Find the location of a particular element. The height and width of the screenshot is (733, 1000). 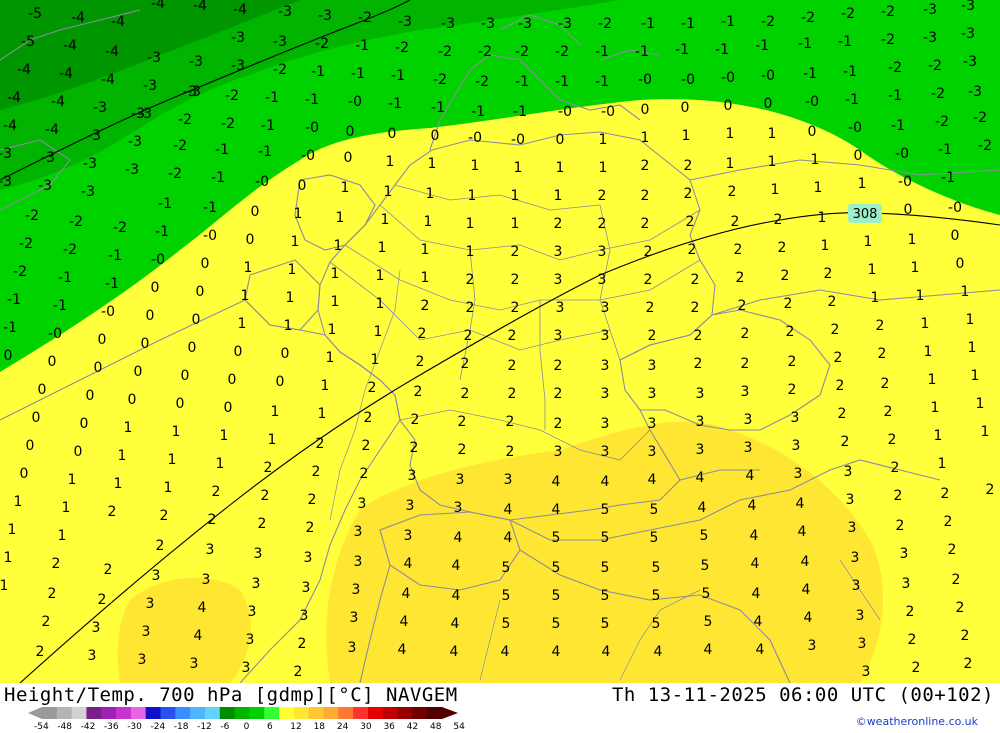

contour-label: 308 is located at coordinates (865, 213).